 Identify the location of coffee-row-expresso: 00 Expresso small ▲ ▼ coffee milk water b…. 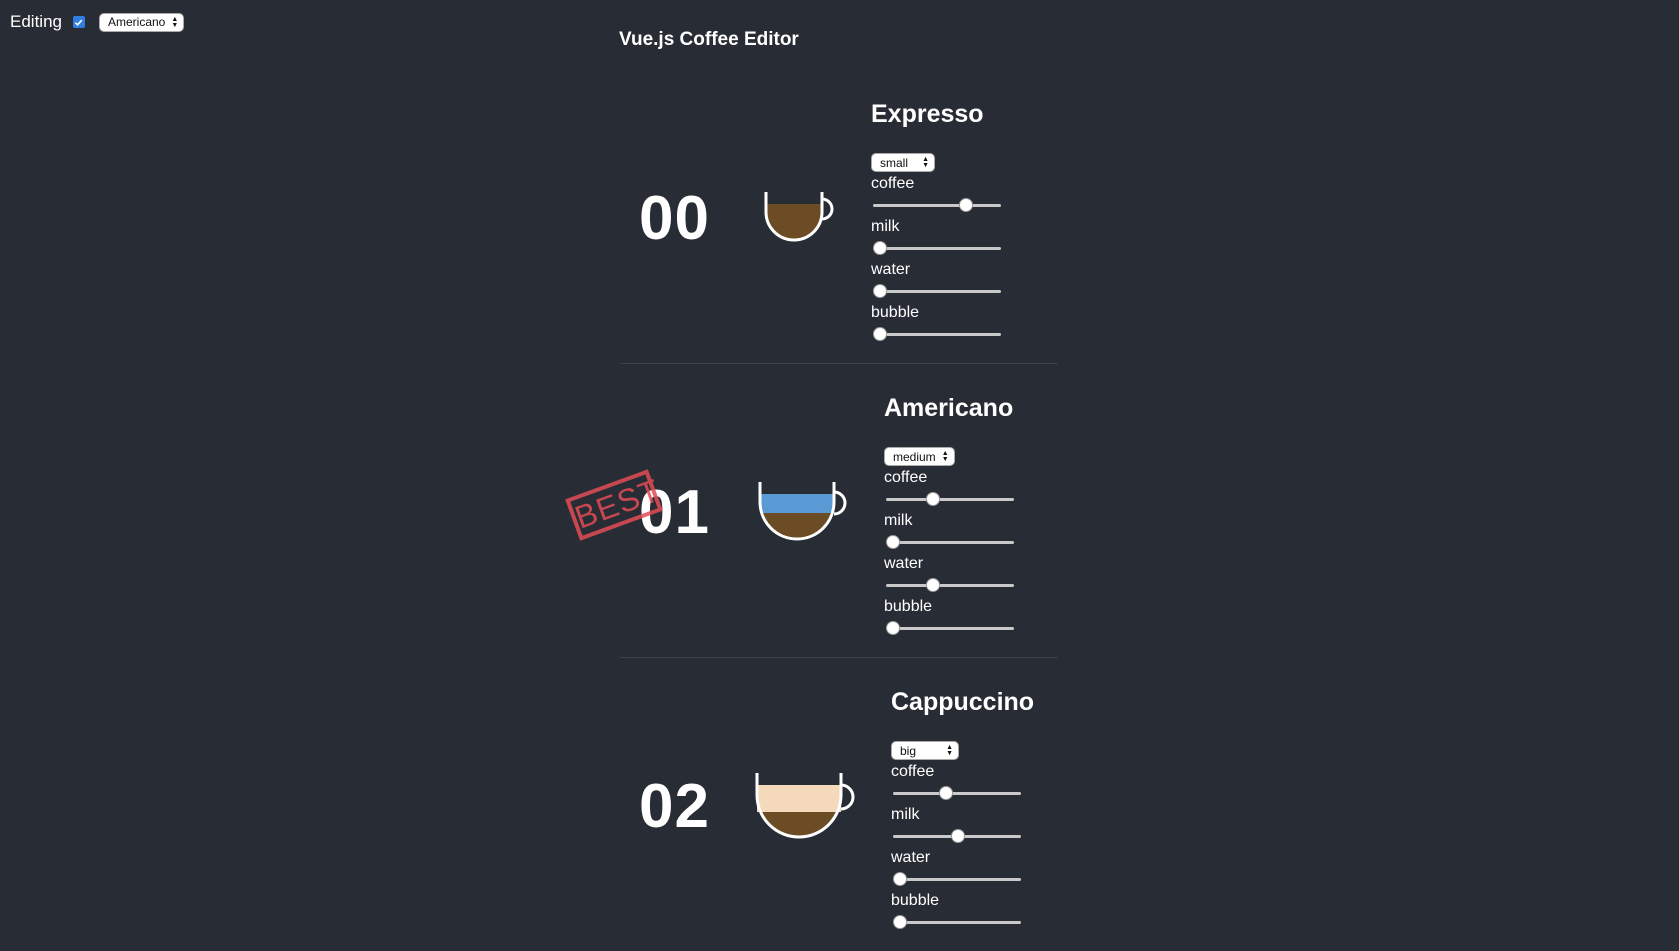
(839, 217).